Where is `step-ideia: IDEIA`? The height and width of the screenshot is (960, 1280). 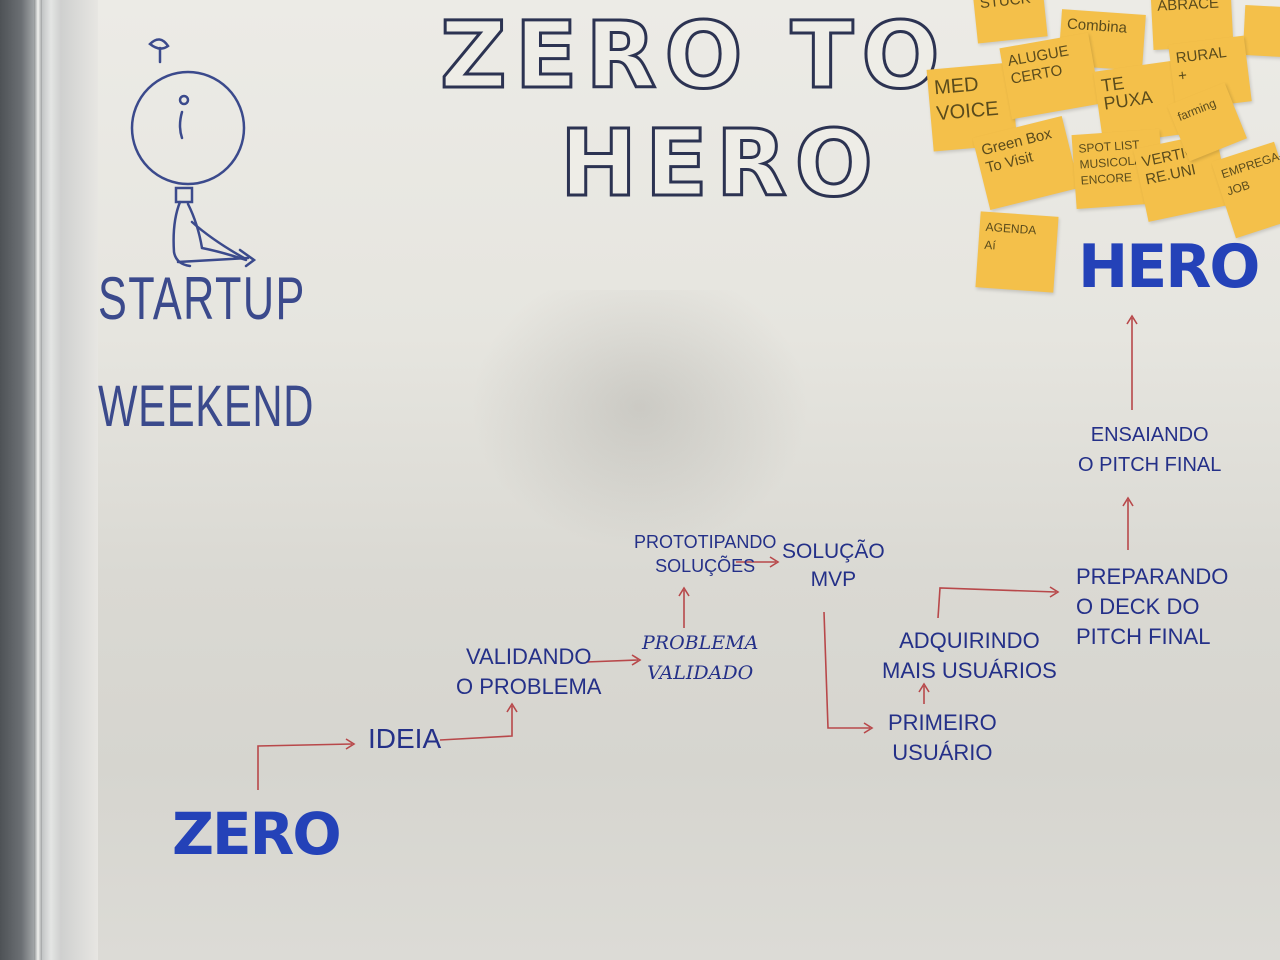
step-ideia: IDEIA is located at coordinates (405, 738).